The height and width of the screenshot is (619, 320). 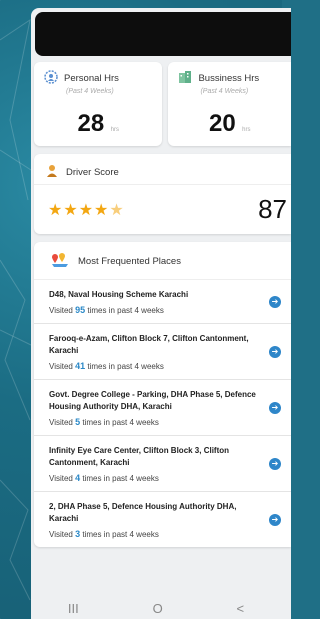 What do you see at coordinates (90, 91) in the screenshot?
I see `personal-hours-period: (Past 4 Weeks)` at bounding box center [90, 91].